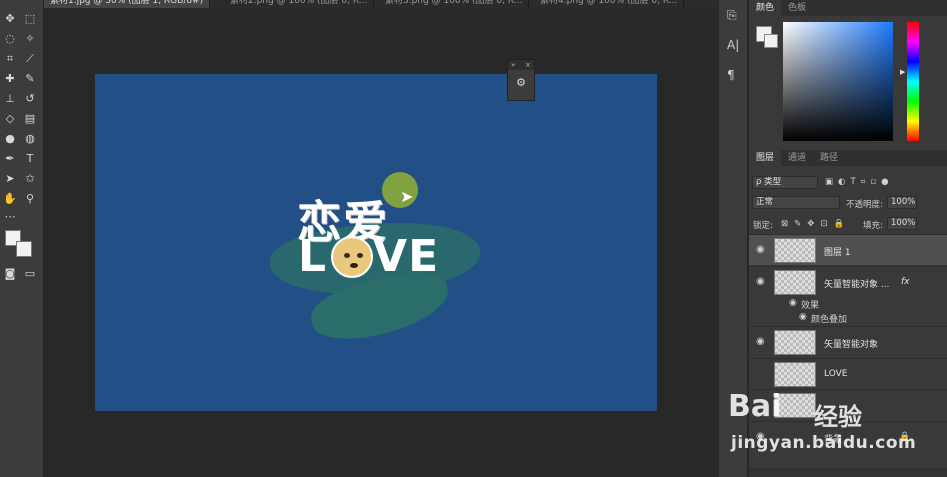  What do you see at coordinates (848, 8) in the screenshot?
I see `color-panel-tabs: 颜色 色板` at bounding box center [848, 8].